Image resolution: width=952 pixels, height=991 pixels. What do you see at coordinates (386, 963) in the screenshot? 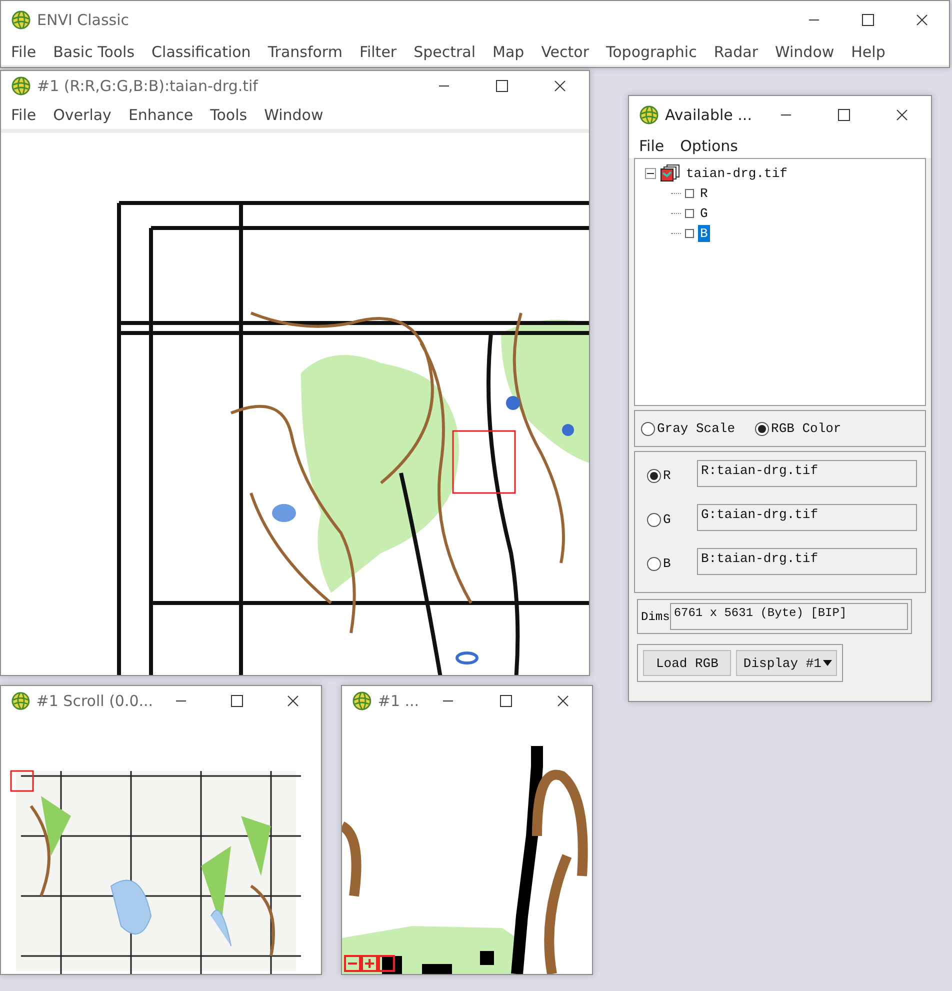
I see `zoom-toggle-button` at bounding box center [386, 963].